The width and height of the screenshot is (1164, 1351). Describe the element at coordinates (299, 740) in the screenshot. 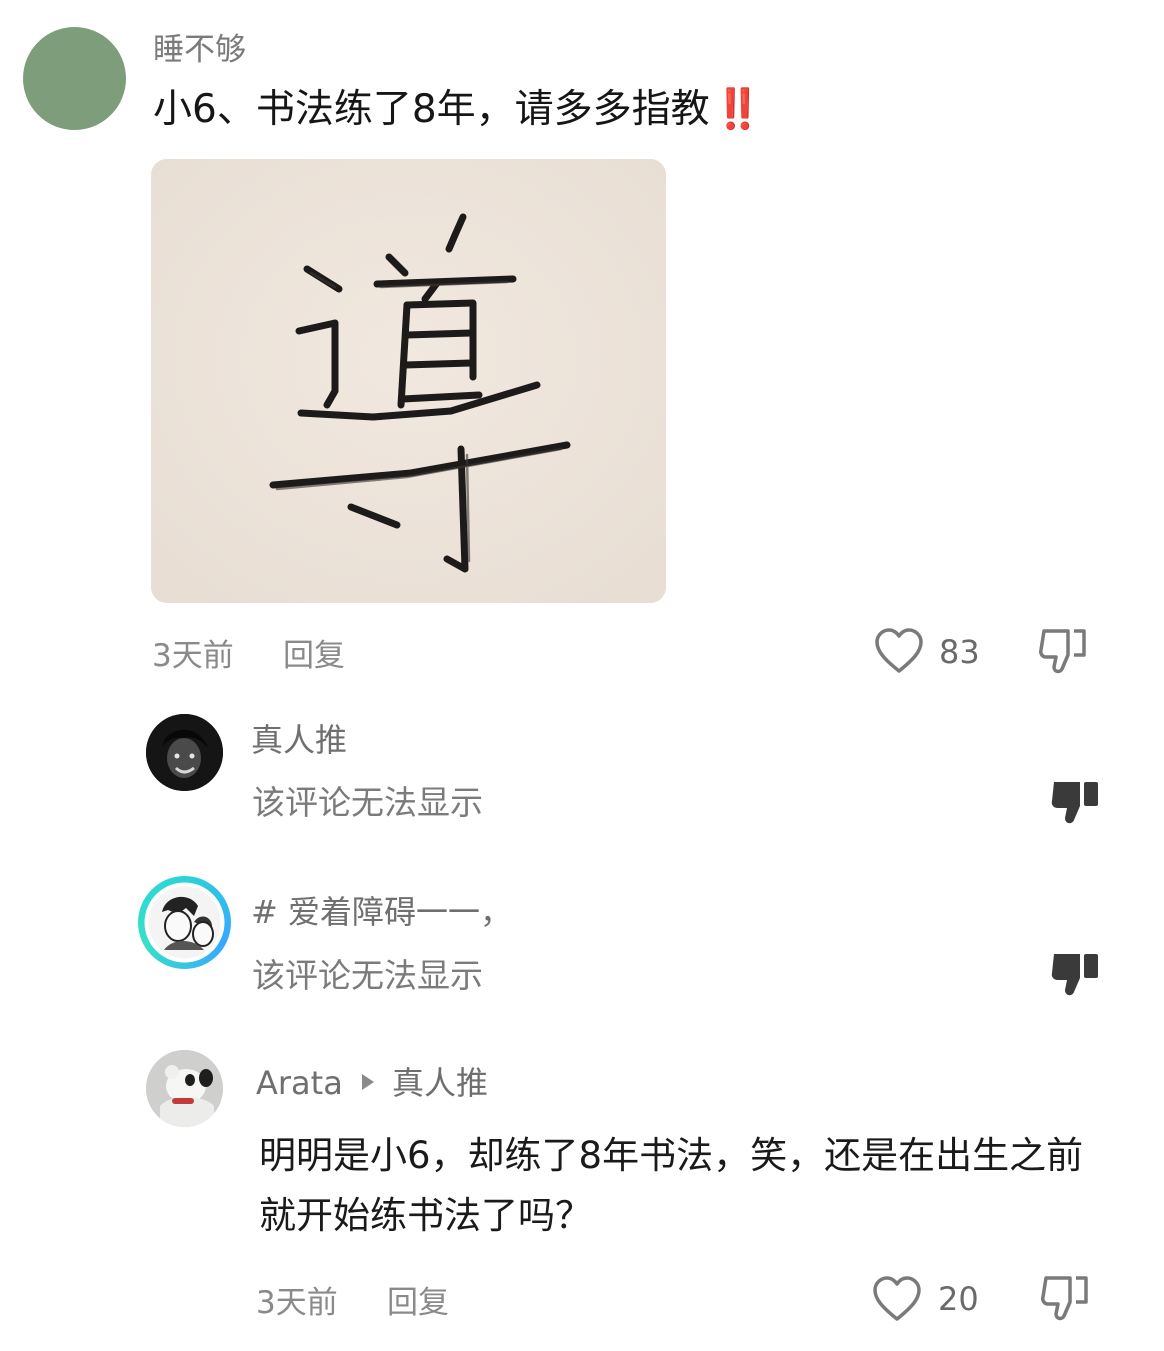

I see `reply-username: 真人推` at that location.